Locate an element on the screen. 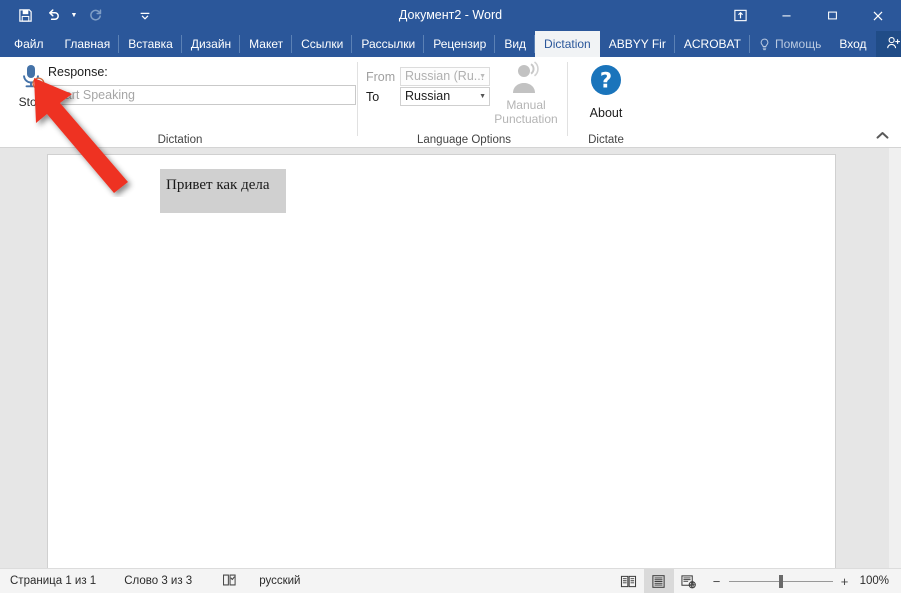 This screenshot has width=901, height=593. language-indicator: русский is located at coordinates (278, 581).